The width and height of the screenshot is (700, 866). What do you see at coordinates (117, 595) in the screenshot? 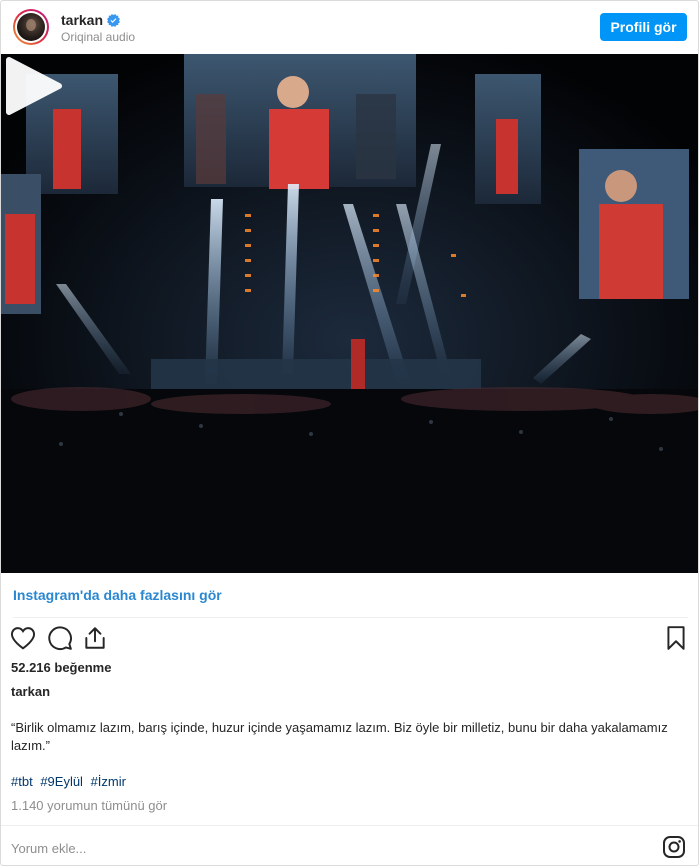
I see `view-more-on-instagram-link: Instagram'da daha fazlasını gör` at bounding box center [117, 595].